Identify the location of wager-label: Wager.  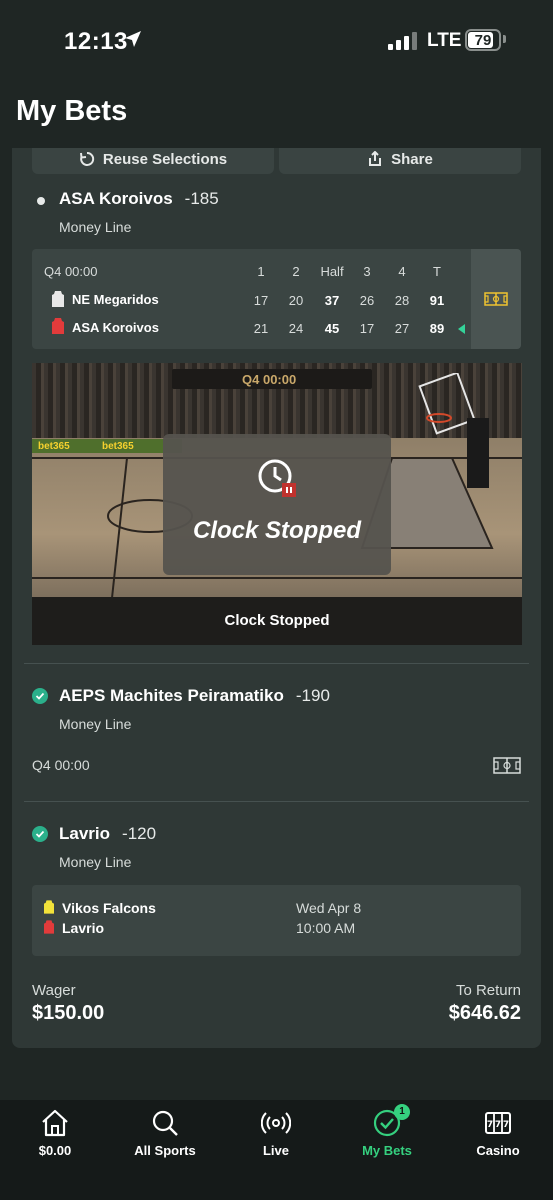
(54, 990).